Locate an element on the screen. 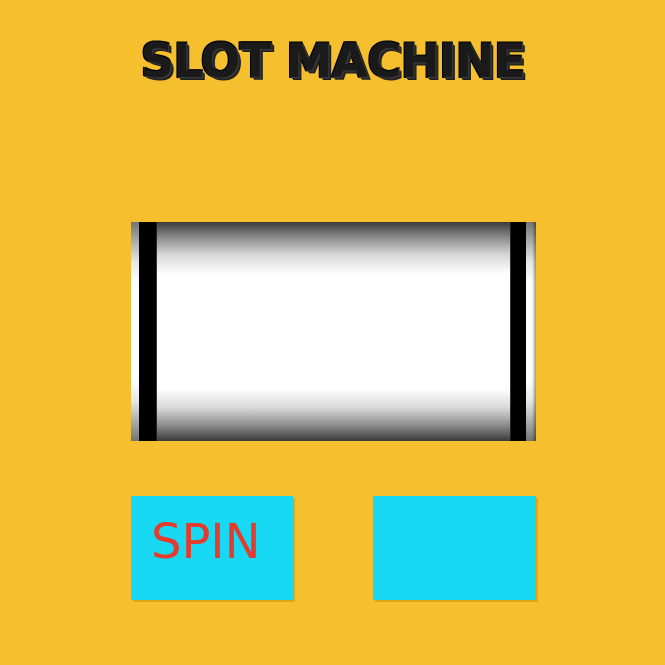  reel-right-edge is located at coordinates (523, 331).